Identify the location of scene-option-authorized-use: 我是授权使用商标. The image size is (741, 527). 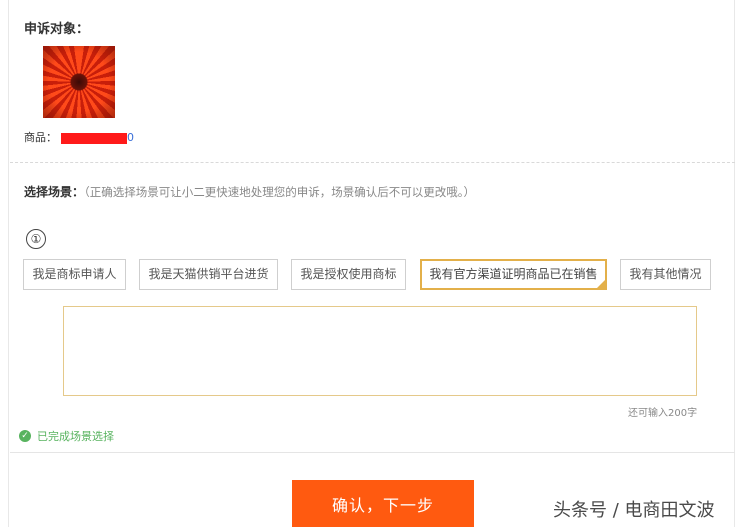
(348, 274).